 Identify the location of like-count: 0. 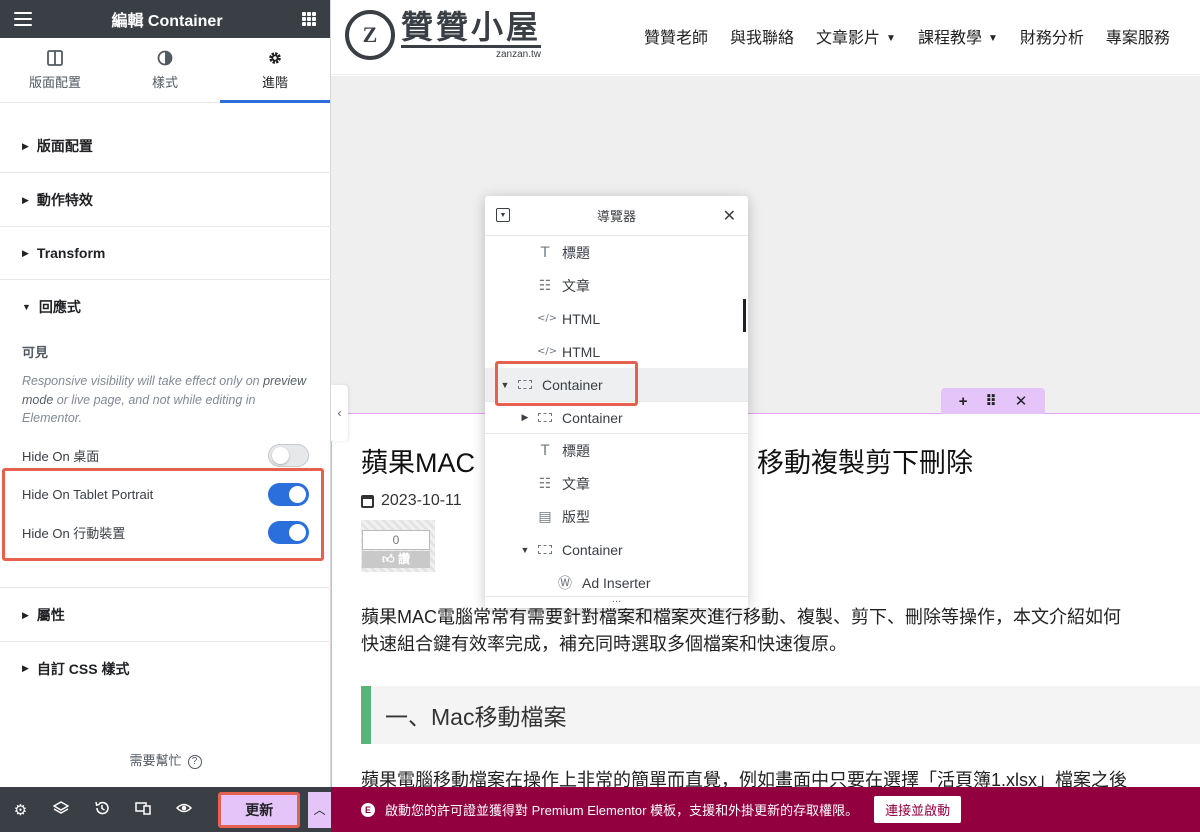
(396, 540).